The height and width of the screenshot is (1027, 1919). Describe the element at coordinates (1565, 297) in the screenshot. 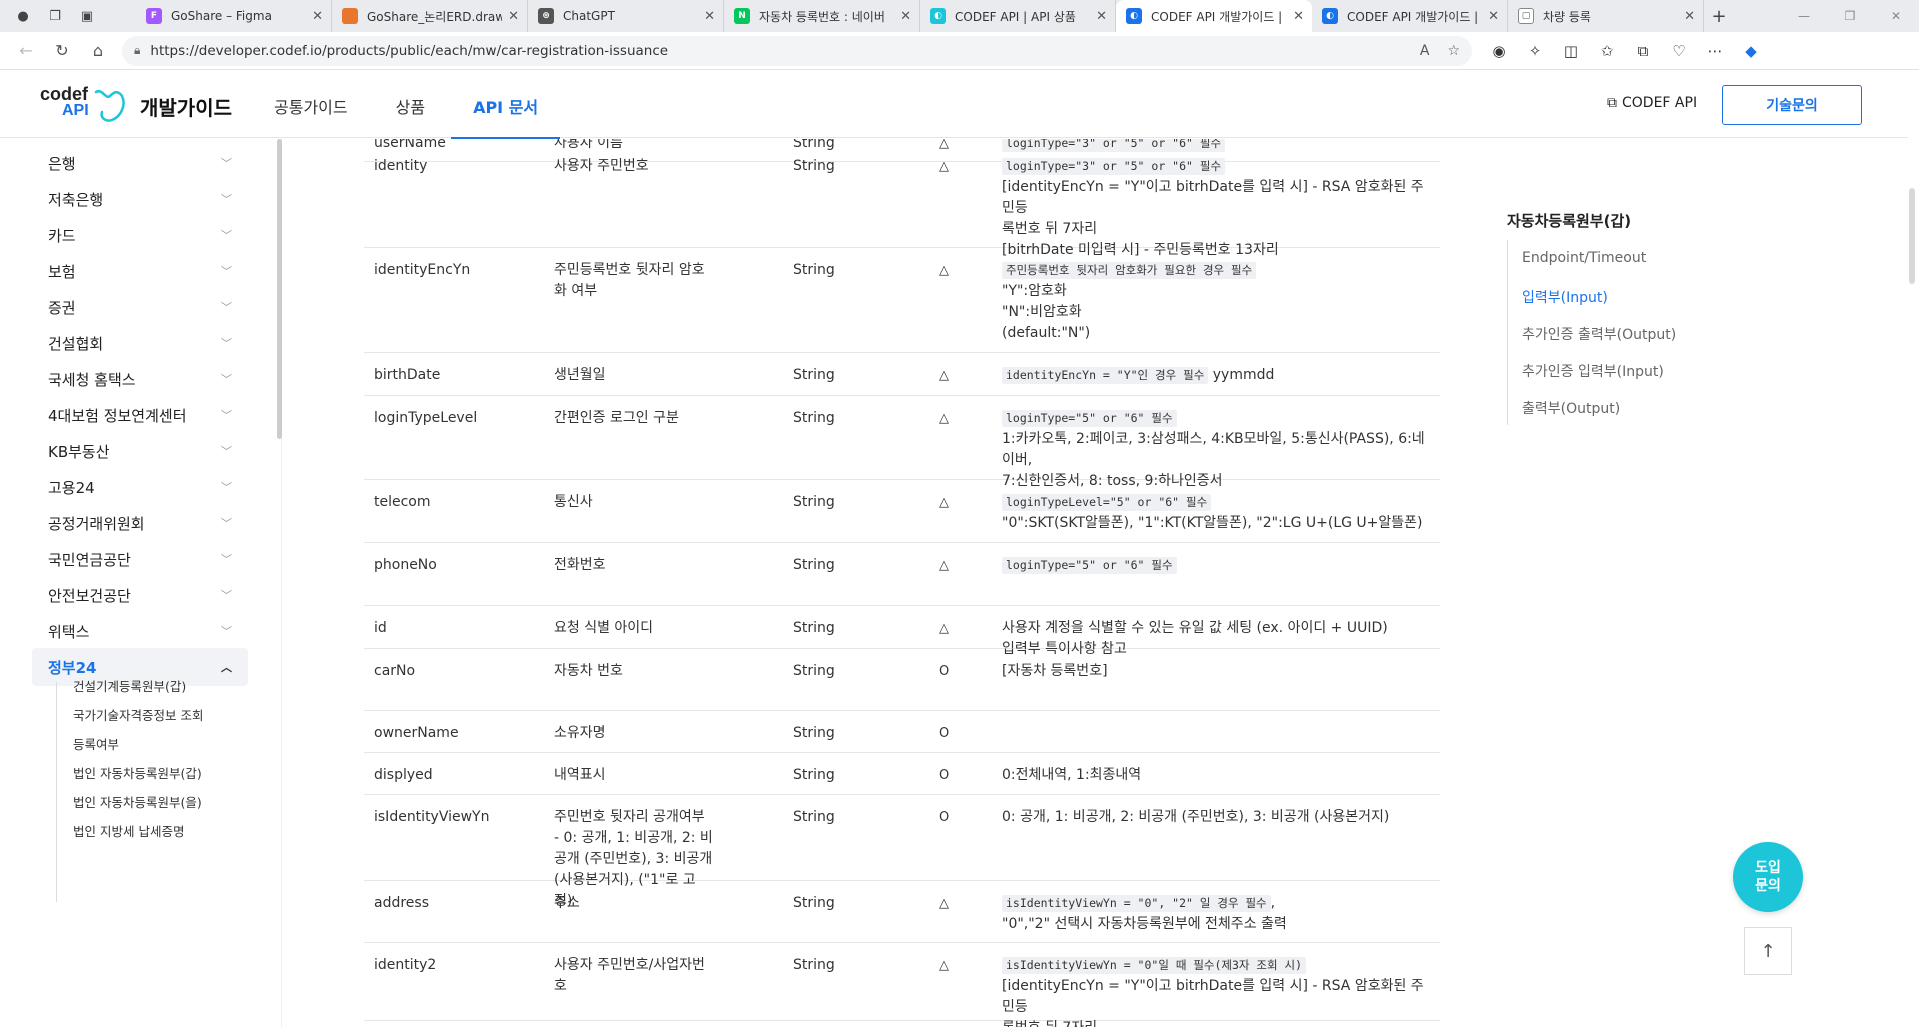

I see `toc-item: 입력부(Input)` at that location.